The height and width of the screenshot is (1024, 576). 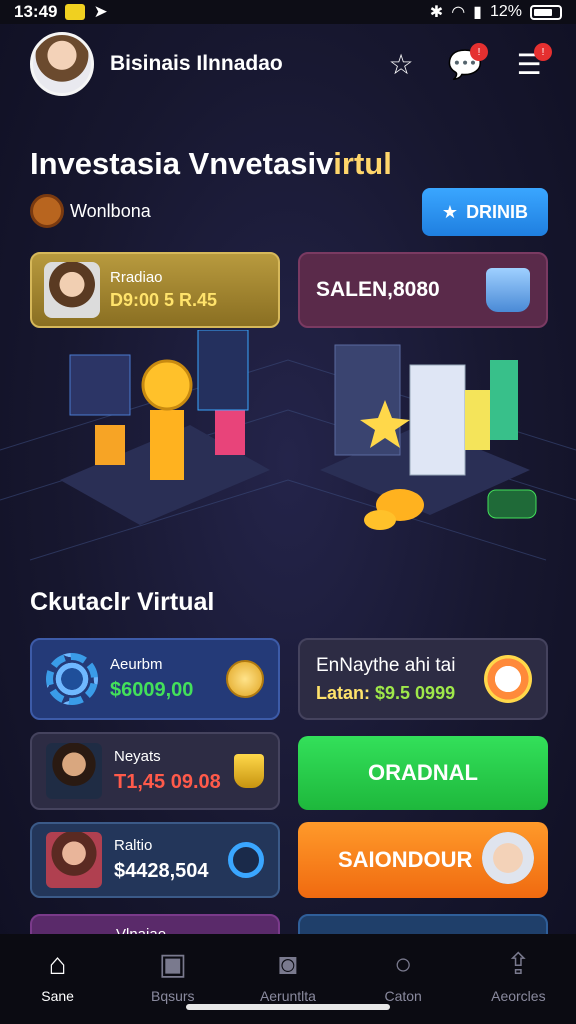 I want to click on tab-bag: ▣ Bqsurs, so click(x=173, y=986).